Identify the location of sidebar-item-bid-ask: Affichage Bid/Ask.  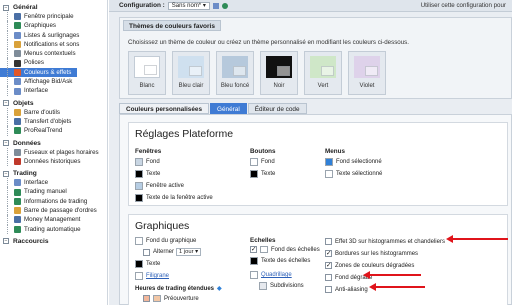
(53, 82).